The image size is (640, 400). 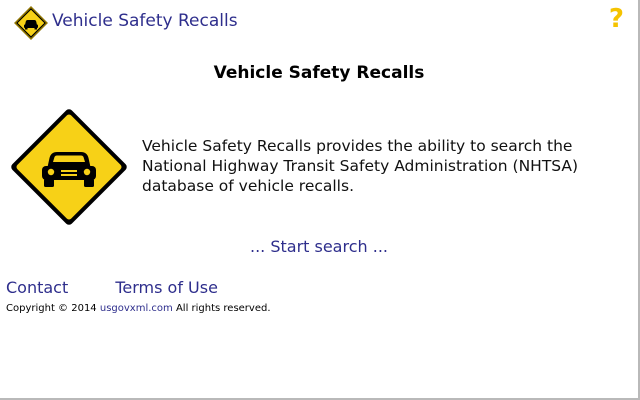 What do you see at coordinates (145, 21) in the screenshot?
I see `header-title-link: Vehicle Safety Recalls` at bounding box center [145, 21].